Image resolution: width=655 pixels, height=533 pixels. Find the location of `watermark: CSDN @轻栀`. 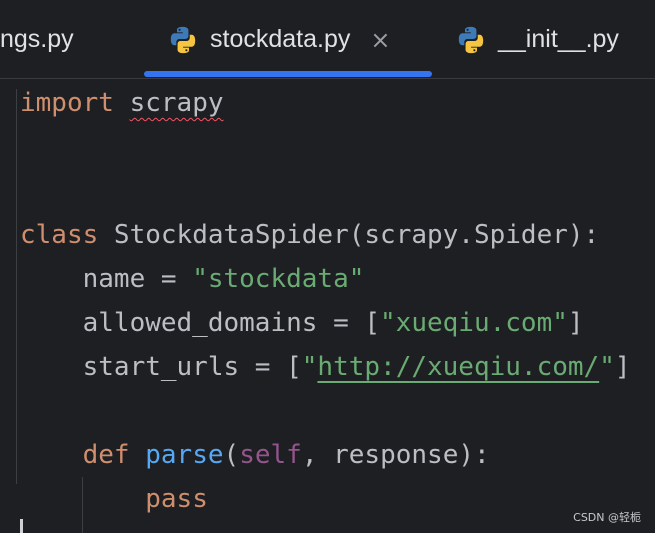

watermark: CSDN @轻栀 is located at coordinates (607, 517).